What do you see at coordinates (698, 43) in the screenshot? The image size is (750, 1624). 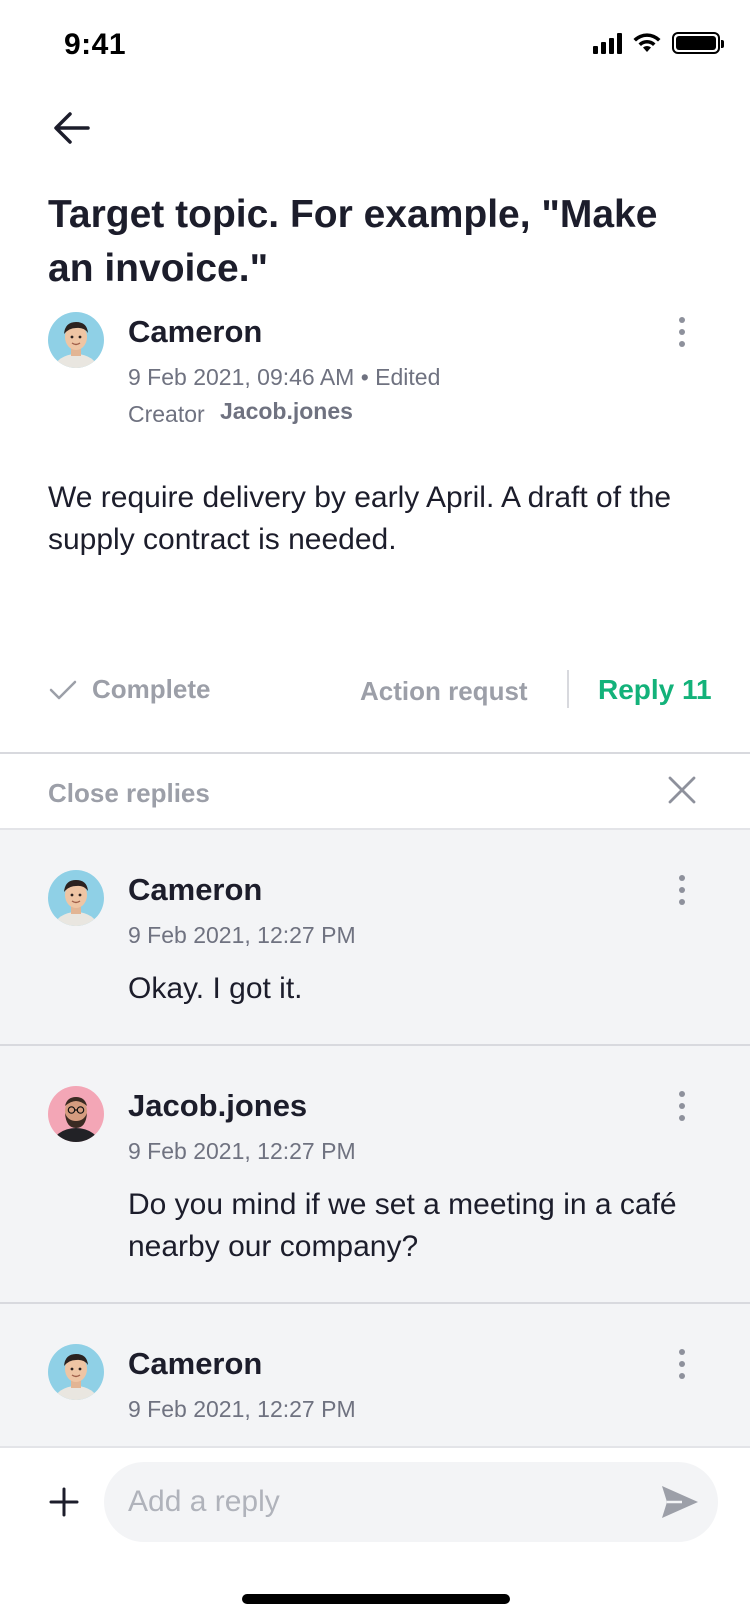 I see `battery-icon` at bounding box center [698, 43].